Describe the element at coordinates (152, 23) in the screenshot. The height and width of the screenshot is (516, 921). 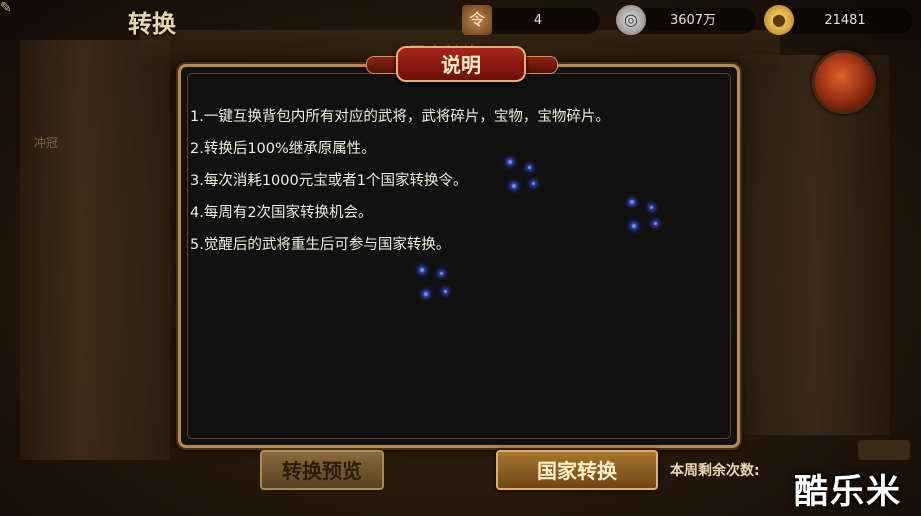
I see `page-title: 转换` at that location.